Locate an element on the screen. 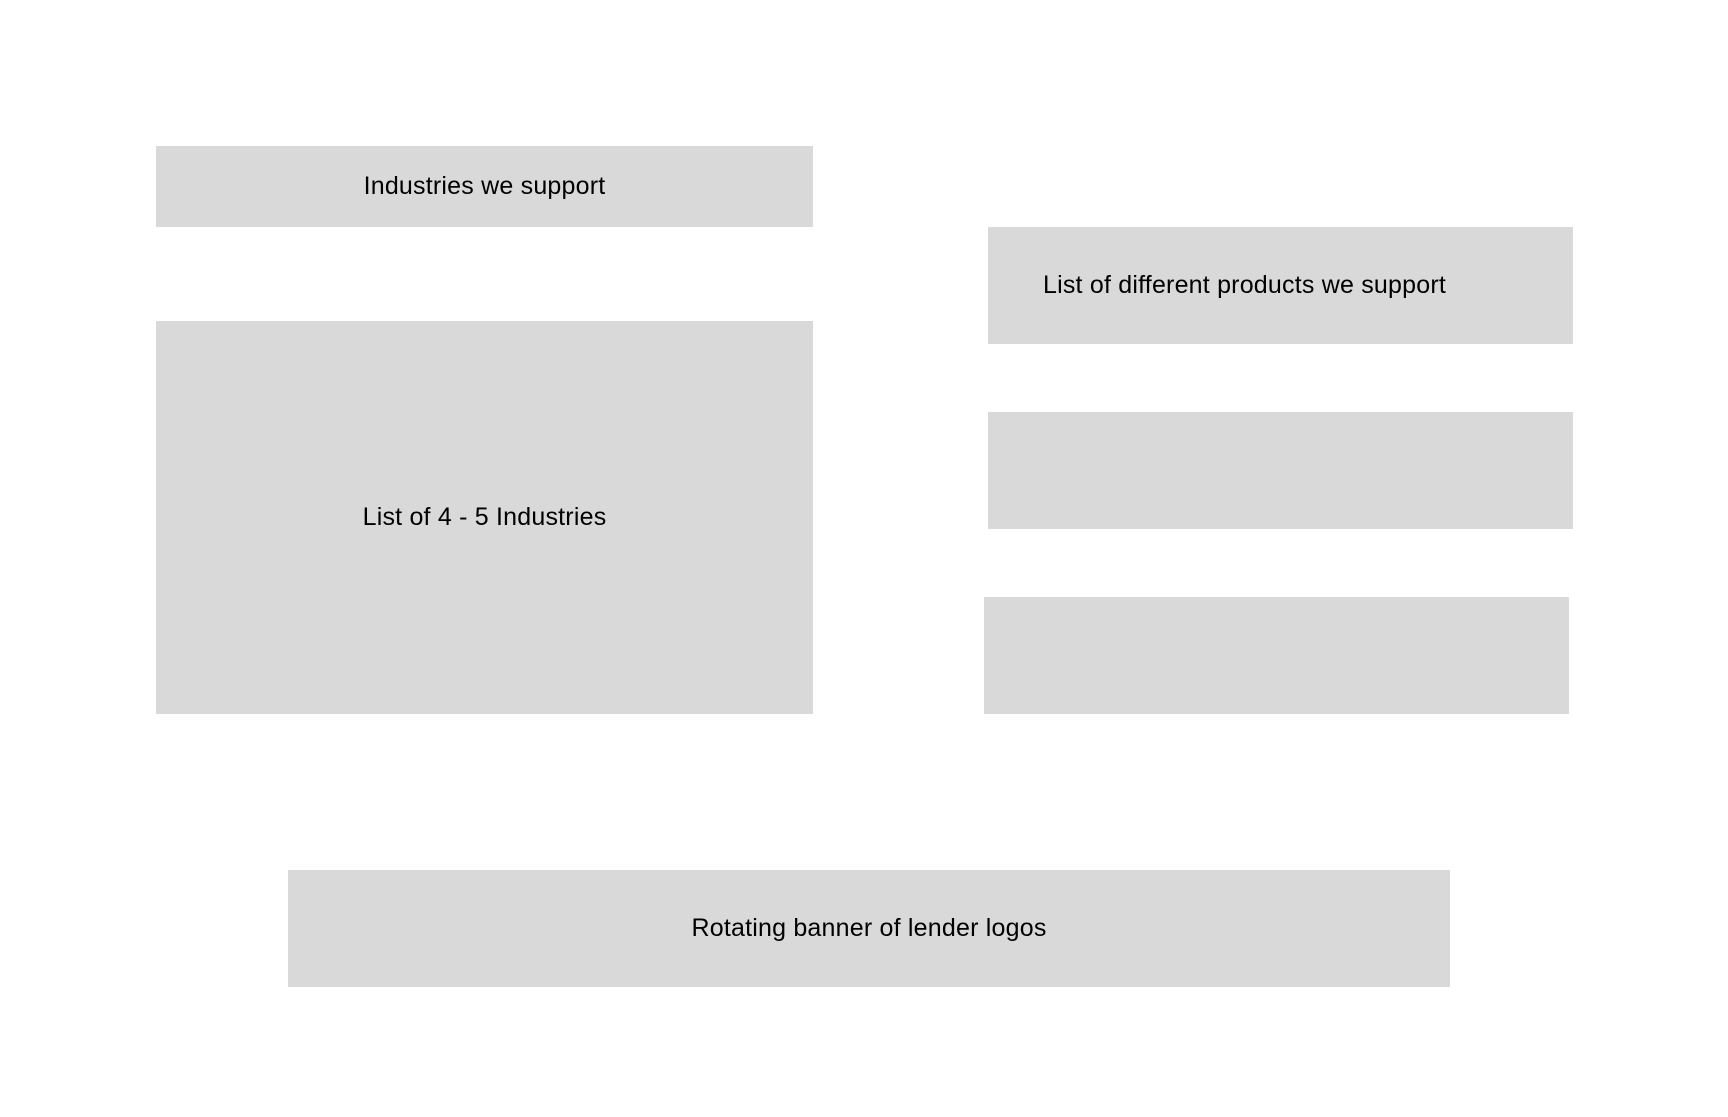  industries-header-label: Industries we support is located at coordinates (484, 186).